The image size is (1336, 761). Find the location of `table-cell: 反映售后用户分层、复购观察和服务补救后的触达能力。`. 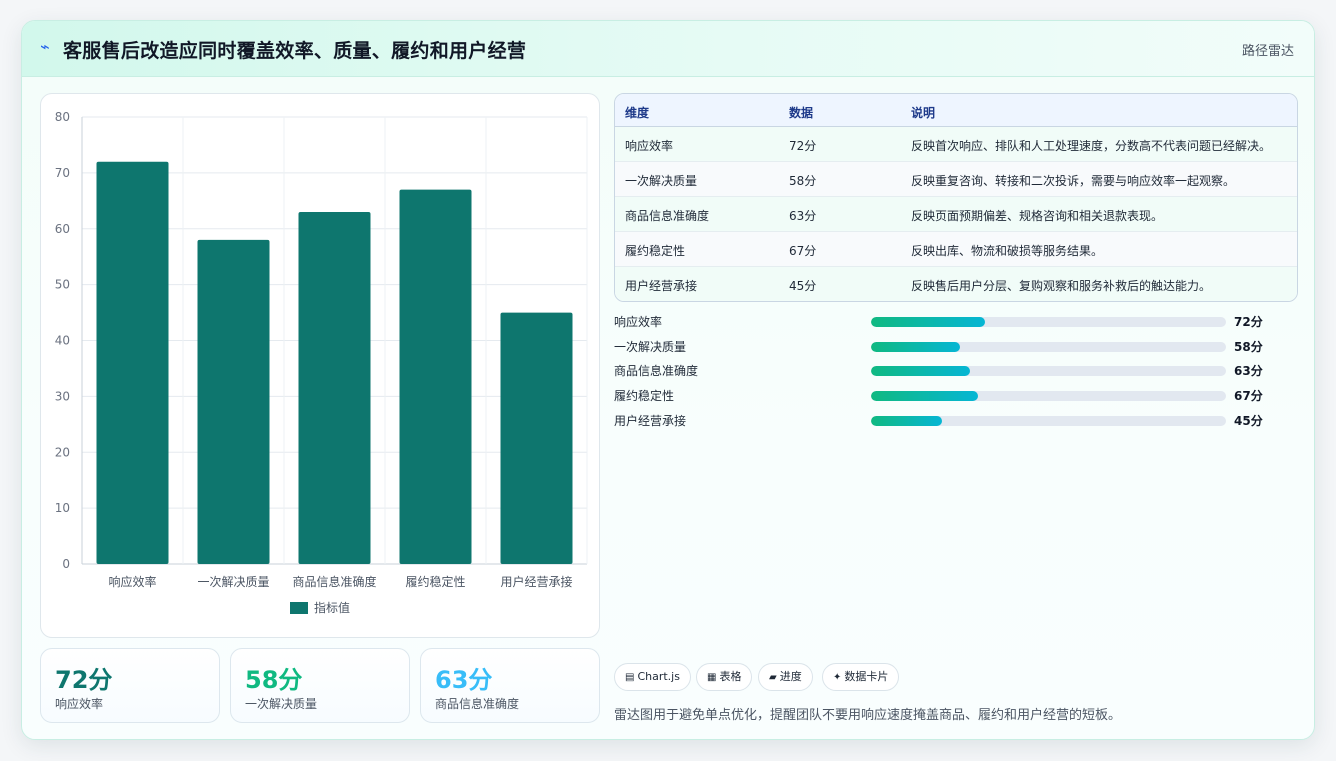

table-cell: 反映售后用户分层、复购观察和服务补救后的触达能力。 is located at coordinates (1061, 286).